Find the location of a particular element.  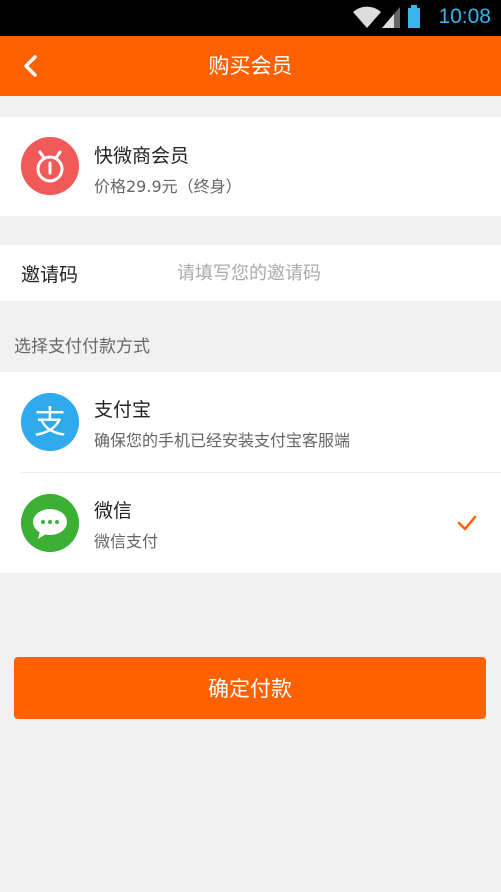

payment-option-alipay: 支 支付宝 确保您的手机已经安装支付宝客服端 is located at coordinates (250, 422).